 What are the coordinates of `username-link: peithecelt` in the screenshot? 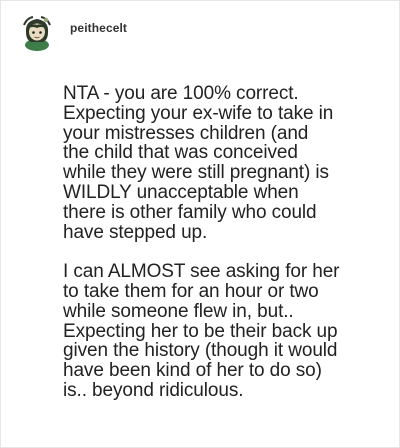 It's located at (98, 28).